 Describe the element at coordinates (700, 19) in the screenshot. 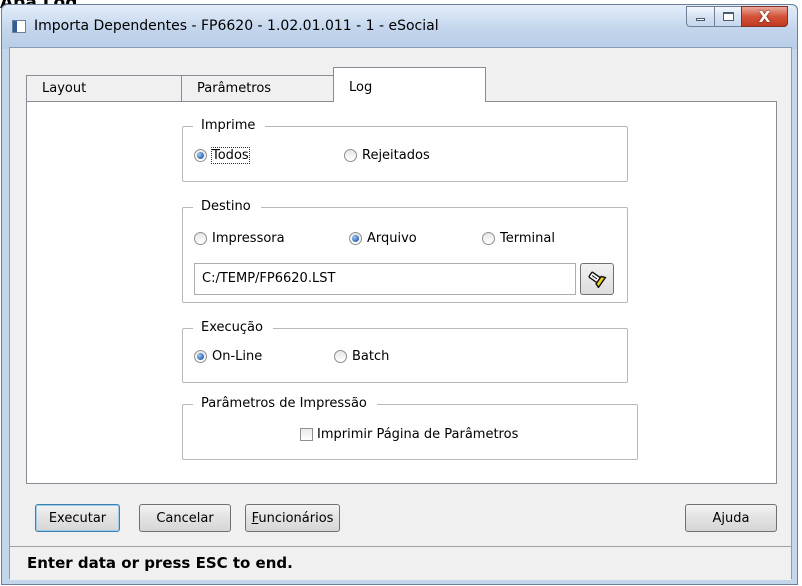

I see `minimize-icon` at that location.